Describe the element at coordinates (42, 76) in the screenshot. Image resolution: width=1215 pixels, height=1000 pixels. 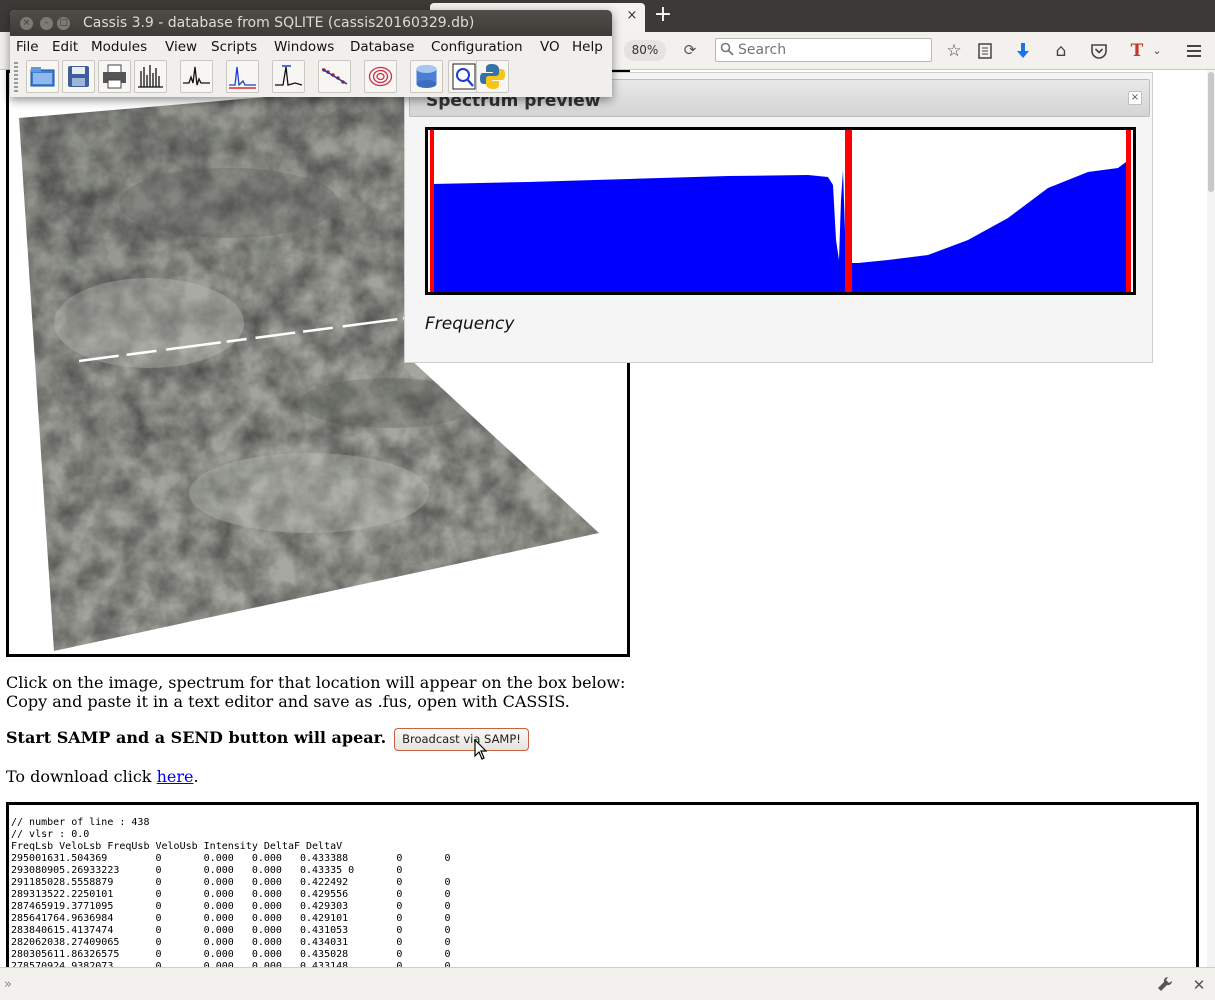
I see `open-folder-icon` at that location.